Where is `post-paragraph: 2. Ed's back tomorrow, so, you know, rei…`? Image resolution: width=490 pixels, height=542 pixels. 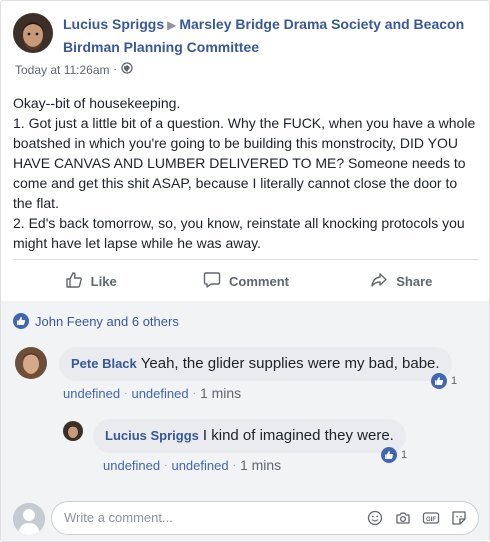
post-paragraph: 2. Ed's back tomorrow, so, you know, rei… is located at coordinates (239, 233).